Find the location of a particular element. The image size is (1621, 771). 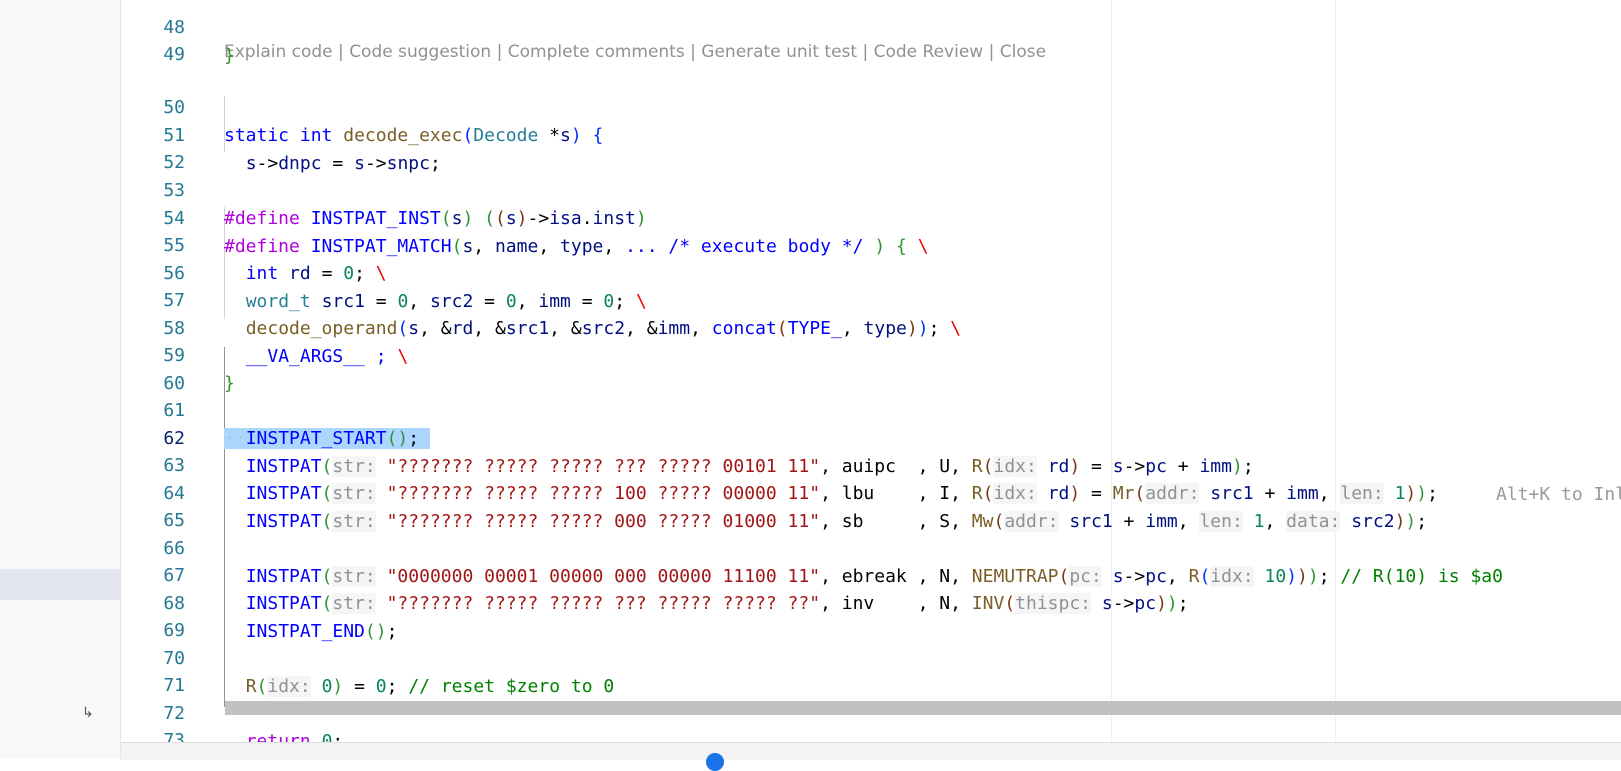

code-line: 49 is located at coordinates (871, 39).